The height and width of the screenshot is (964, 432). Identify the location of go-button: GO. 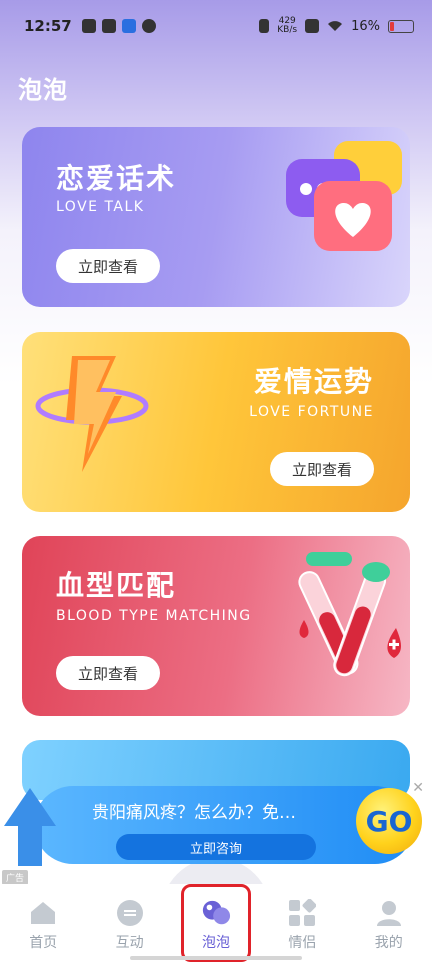
(389, 821).